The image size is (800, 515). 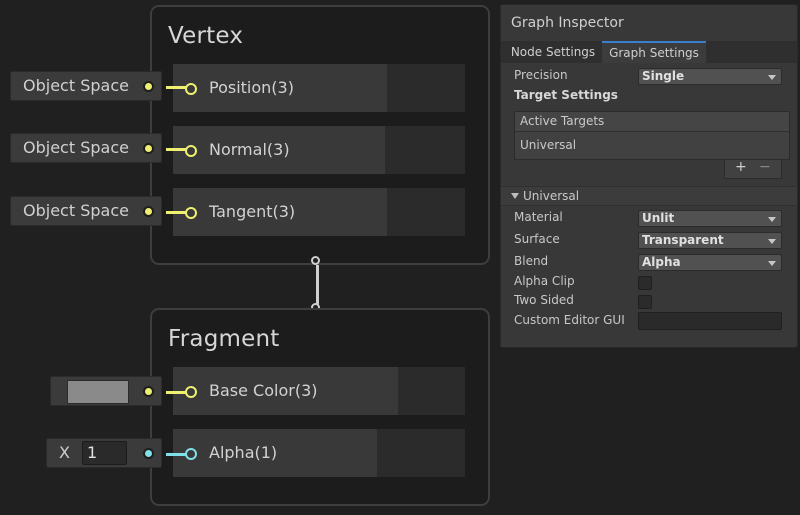 What do you see at coordinates (176, 87) in the screenshot?
I see `position-wire` at bounding box center [176, 87].